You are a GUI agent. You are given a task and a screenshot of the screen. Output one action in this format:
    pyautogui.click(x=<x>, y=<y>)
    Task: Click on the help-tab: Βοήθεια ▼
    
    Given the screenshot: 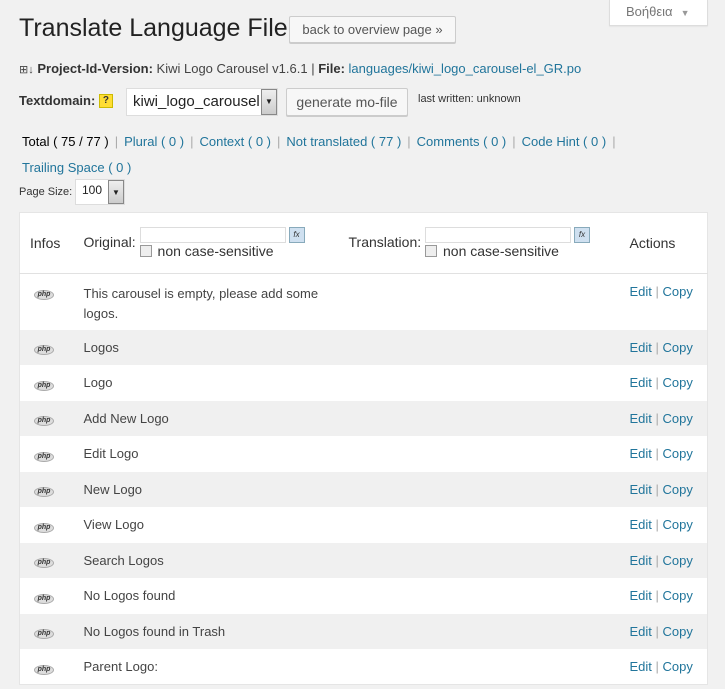 What is the action you would take?
    pyautogui.click(x=658, y=13)
    